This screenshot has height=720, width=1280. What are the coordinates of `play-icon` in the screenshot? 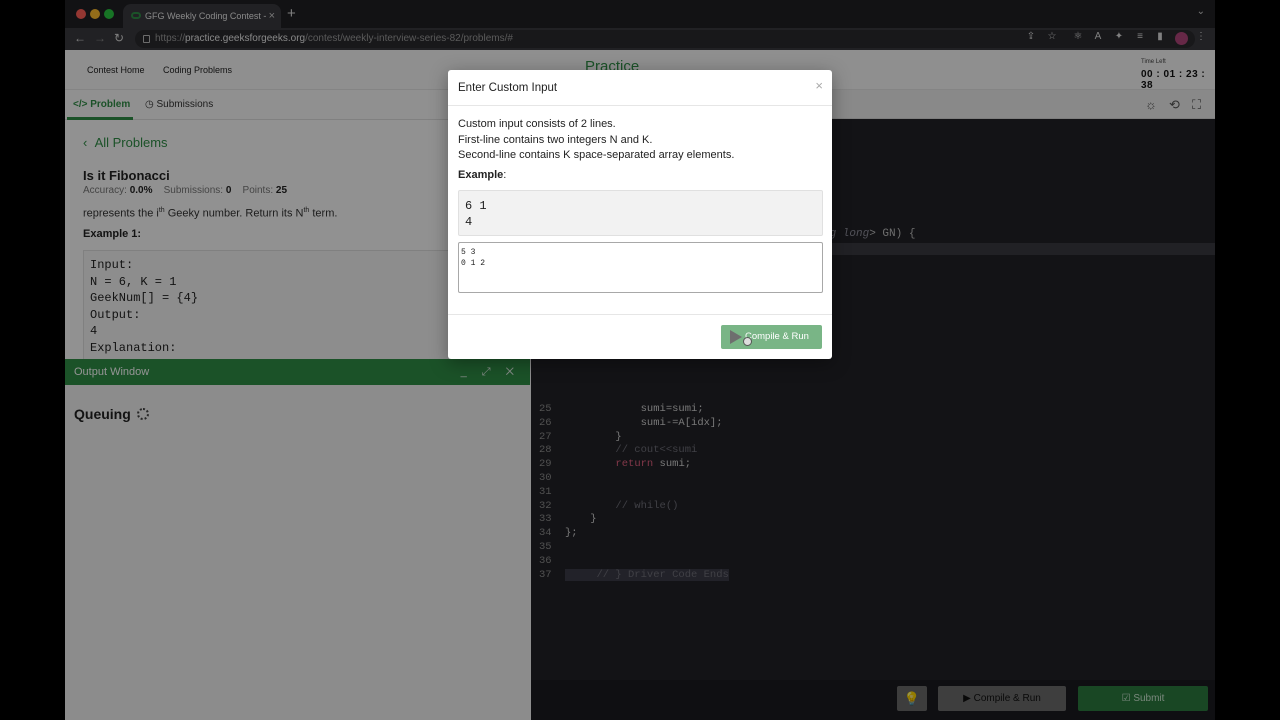 It's located at (736, 337).